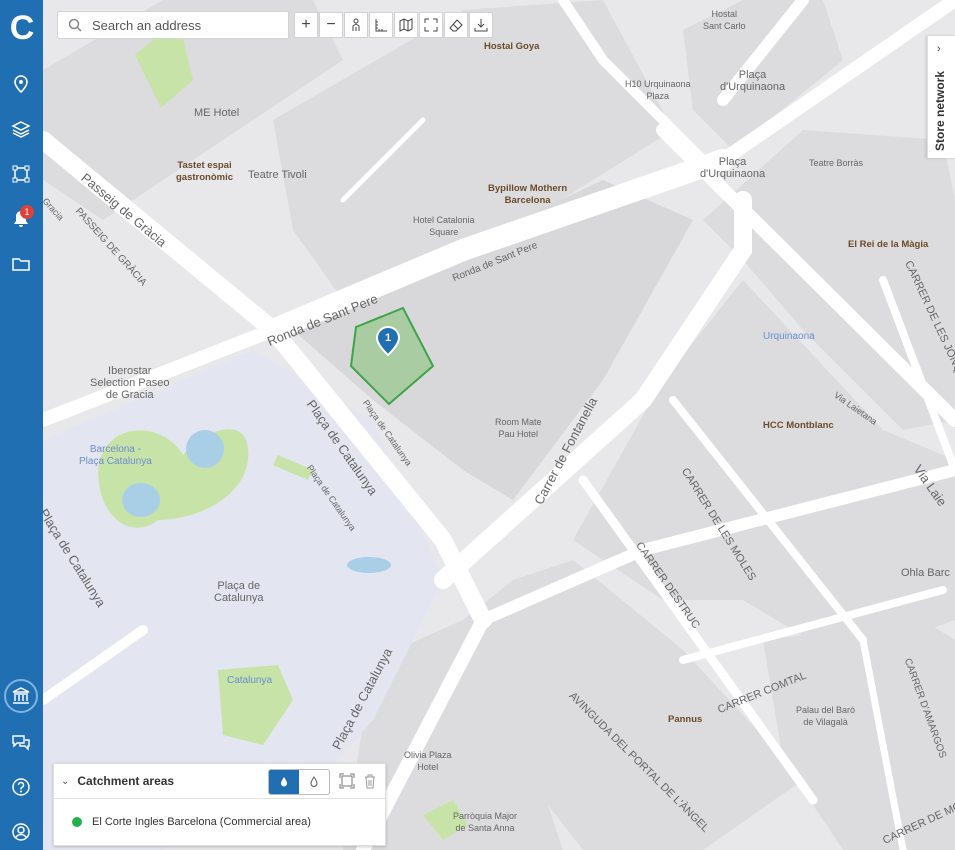  What do you see at coordinates (75, 25) in the screenshot?
I see `search-icon` at bounding box center [75, 25].